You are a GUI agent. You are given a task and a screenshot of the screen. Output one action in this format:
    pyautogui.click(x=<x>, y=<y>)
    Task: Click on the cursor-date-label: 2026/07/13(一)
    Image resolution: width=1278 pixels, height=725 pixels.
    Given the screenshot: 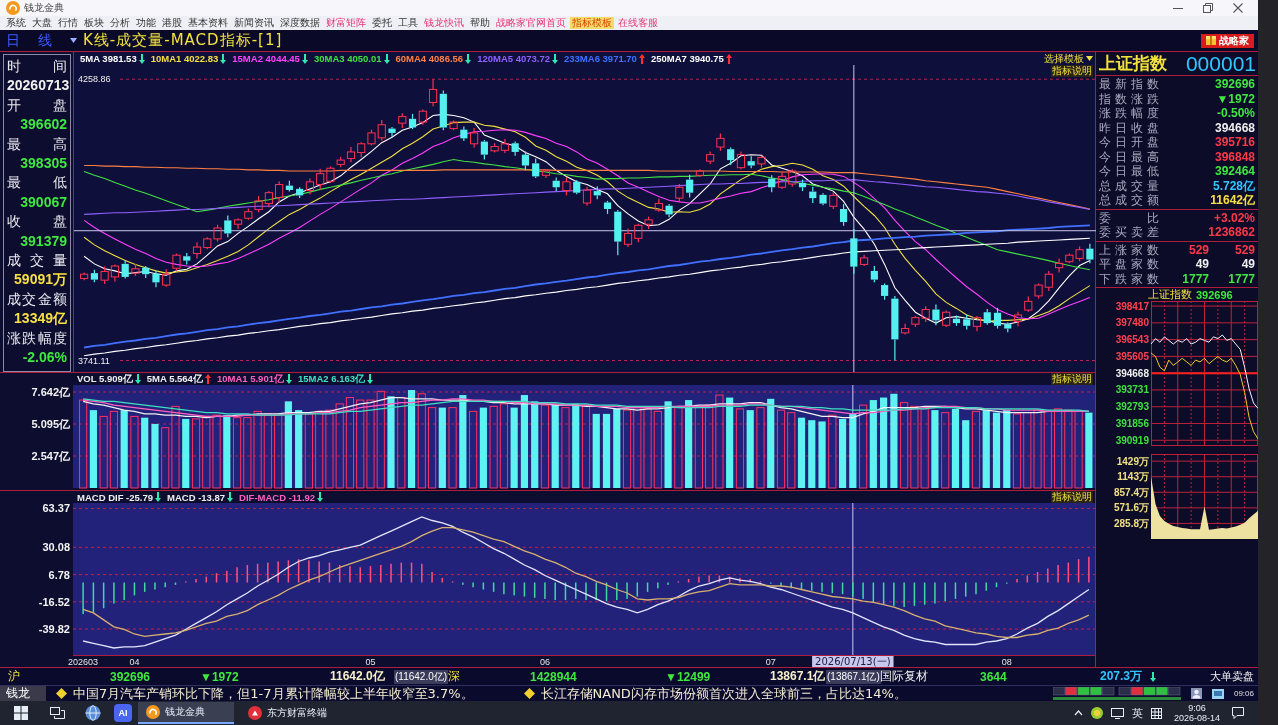 What is the action you would take?
    pyautogui.click(x=853, y=661)
    